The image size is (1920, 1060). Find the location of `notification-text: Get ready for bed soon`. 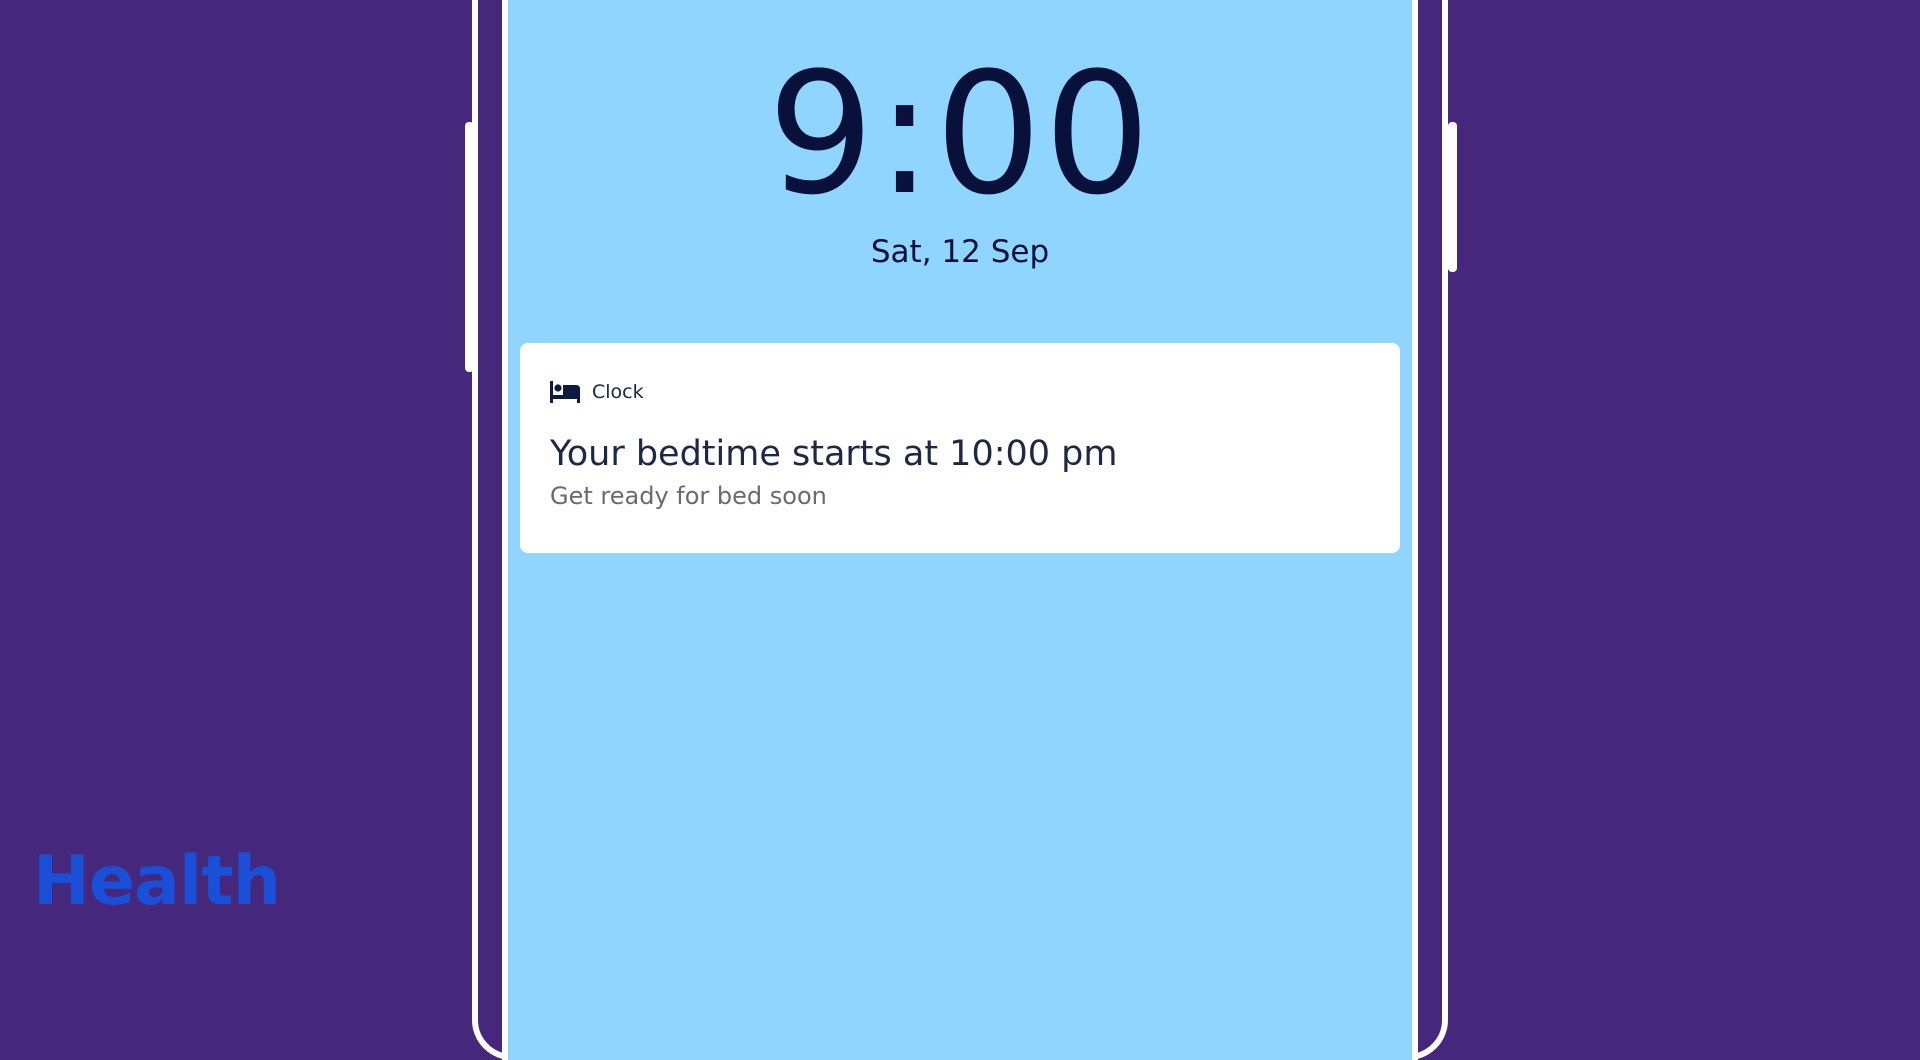

notification-text: Get ready for bed soon is located at coordinates (688, 495).